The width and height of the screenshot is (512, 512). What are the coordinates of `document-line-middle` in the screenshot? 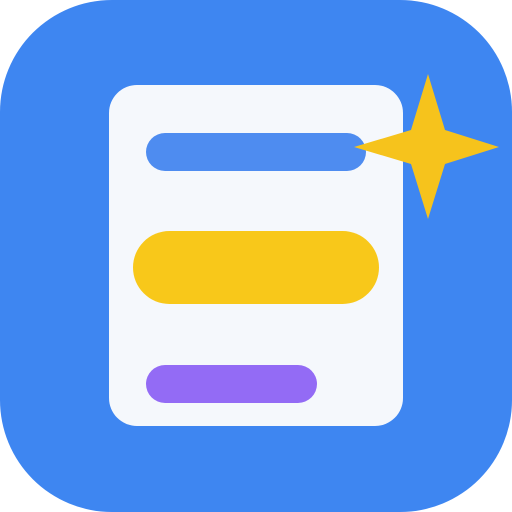 It's located at (256, 267).